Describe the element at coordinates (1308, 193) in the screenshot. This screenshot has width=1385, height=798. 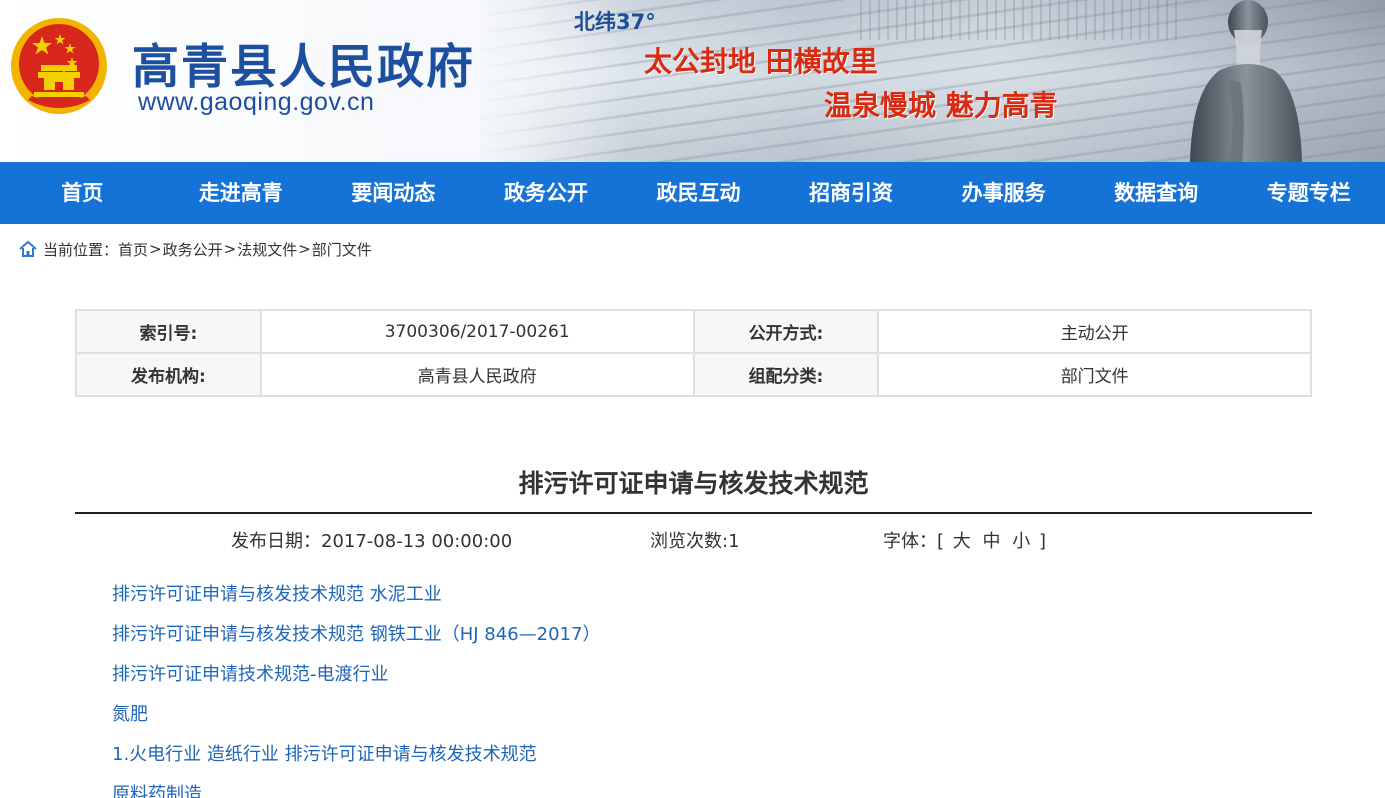
I see `nav-item-topics: 专题专栏` at that location.